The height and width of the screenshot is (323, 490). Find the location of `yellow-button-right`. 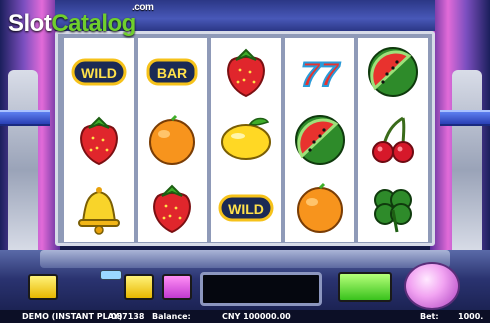

yellow-button-right is located at coordinates (139, 287).